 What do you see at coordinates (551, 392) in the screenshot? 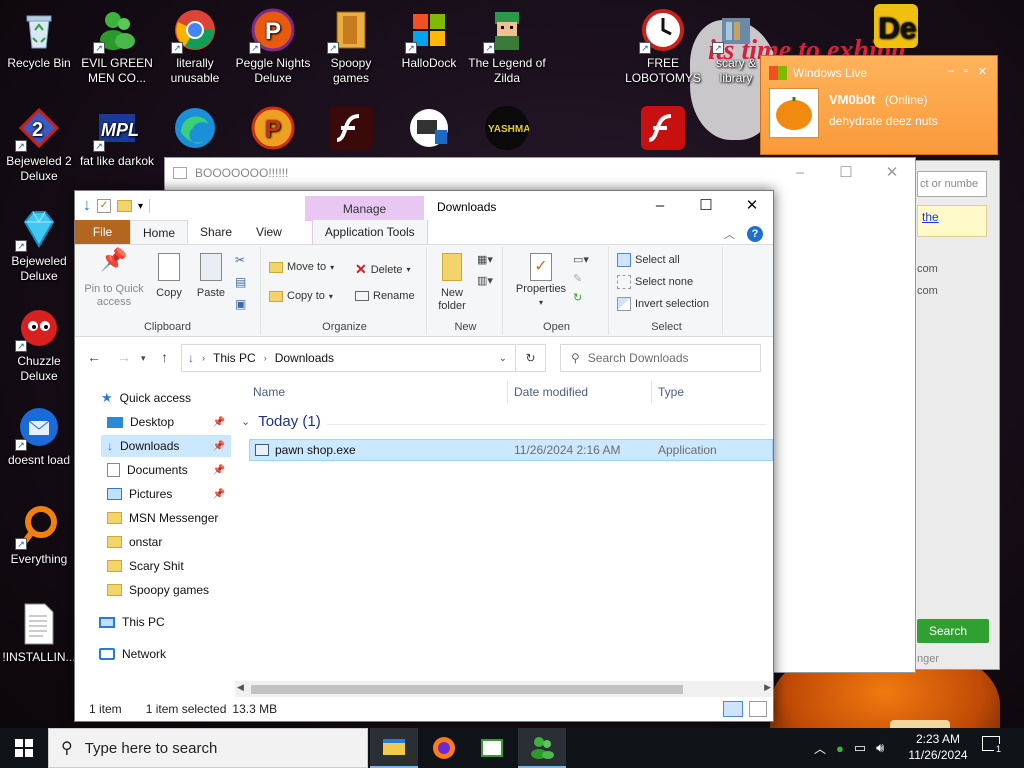
I see `column-header-date-modified: Date modified` at bounding box center [551, 392].